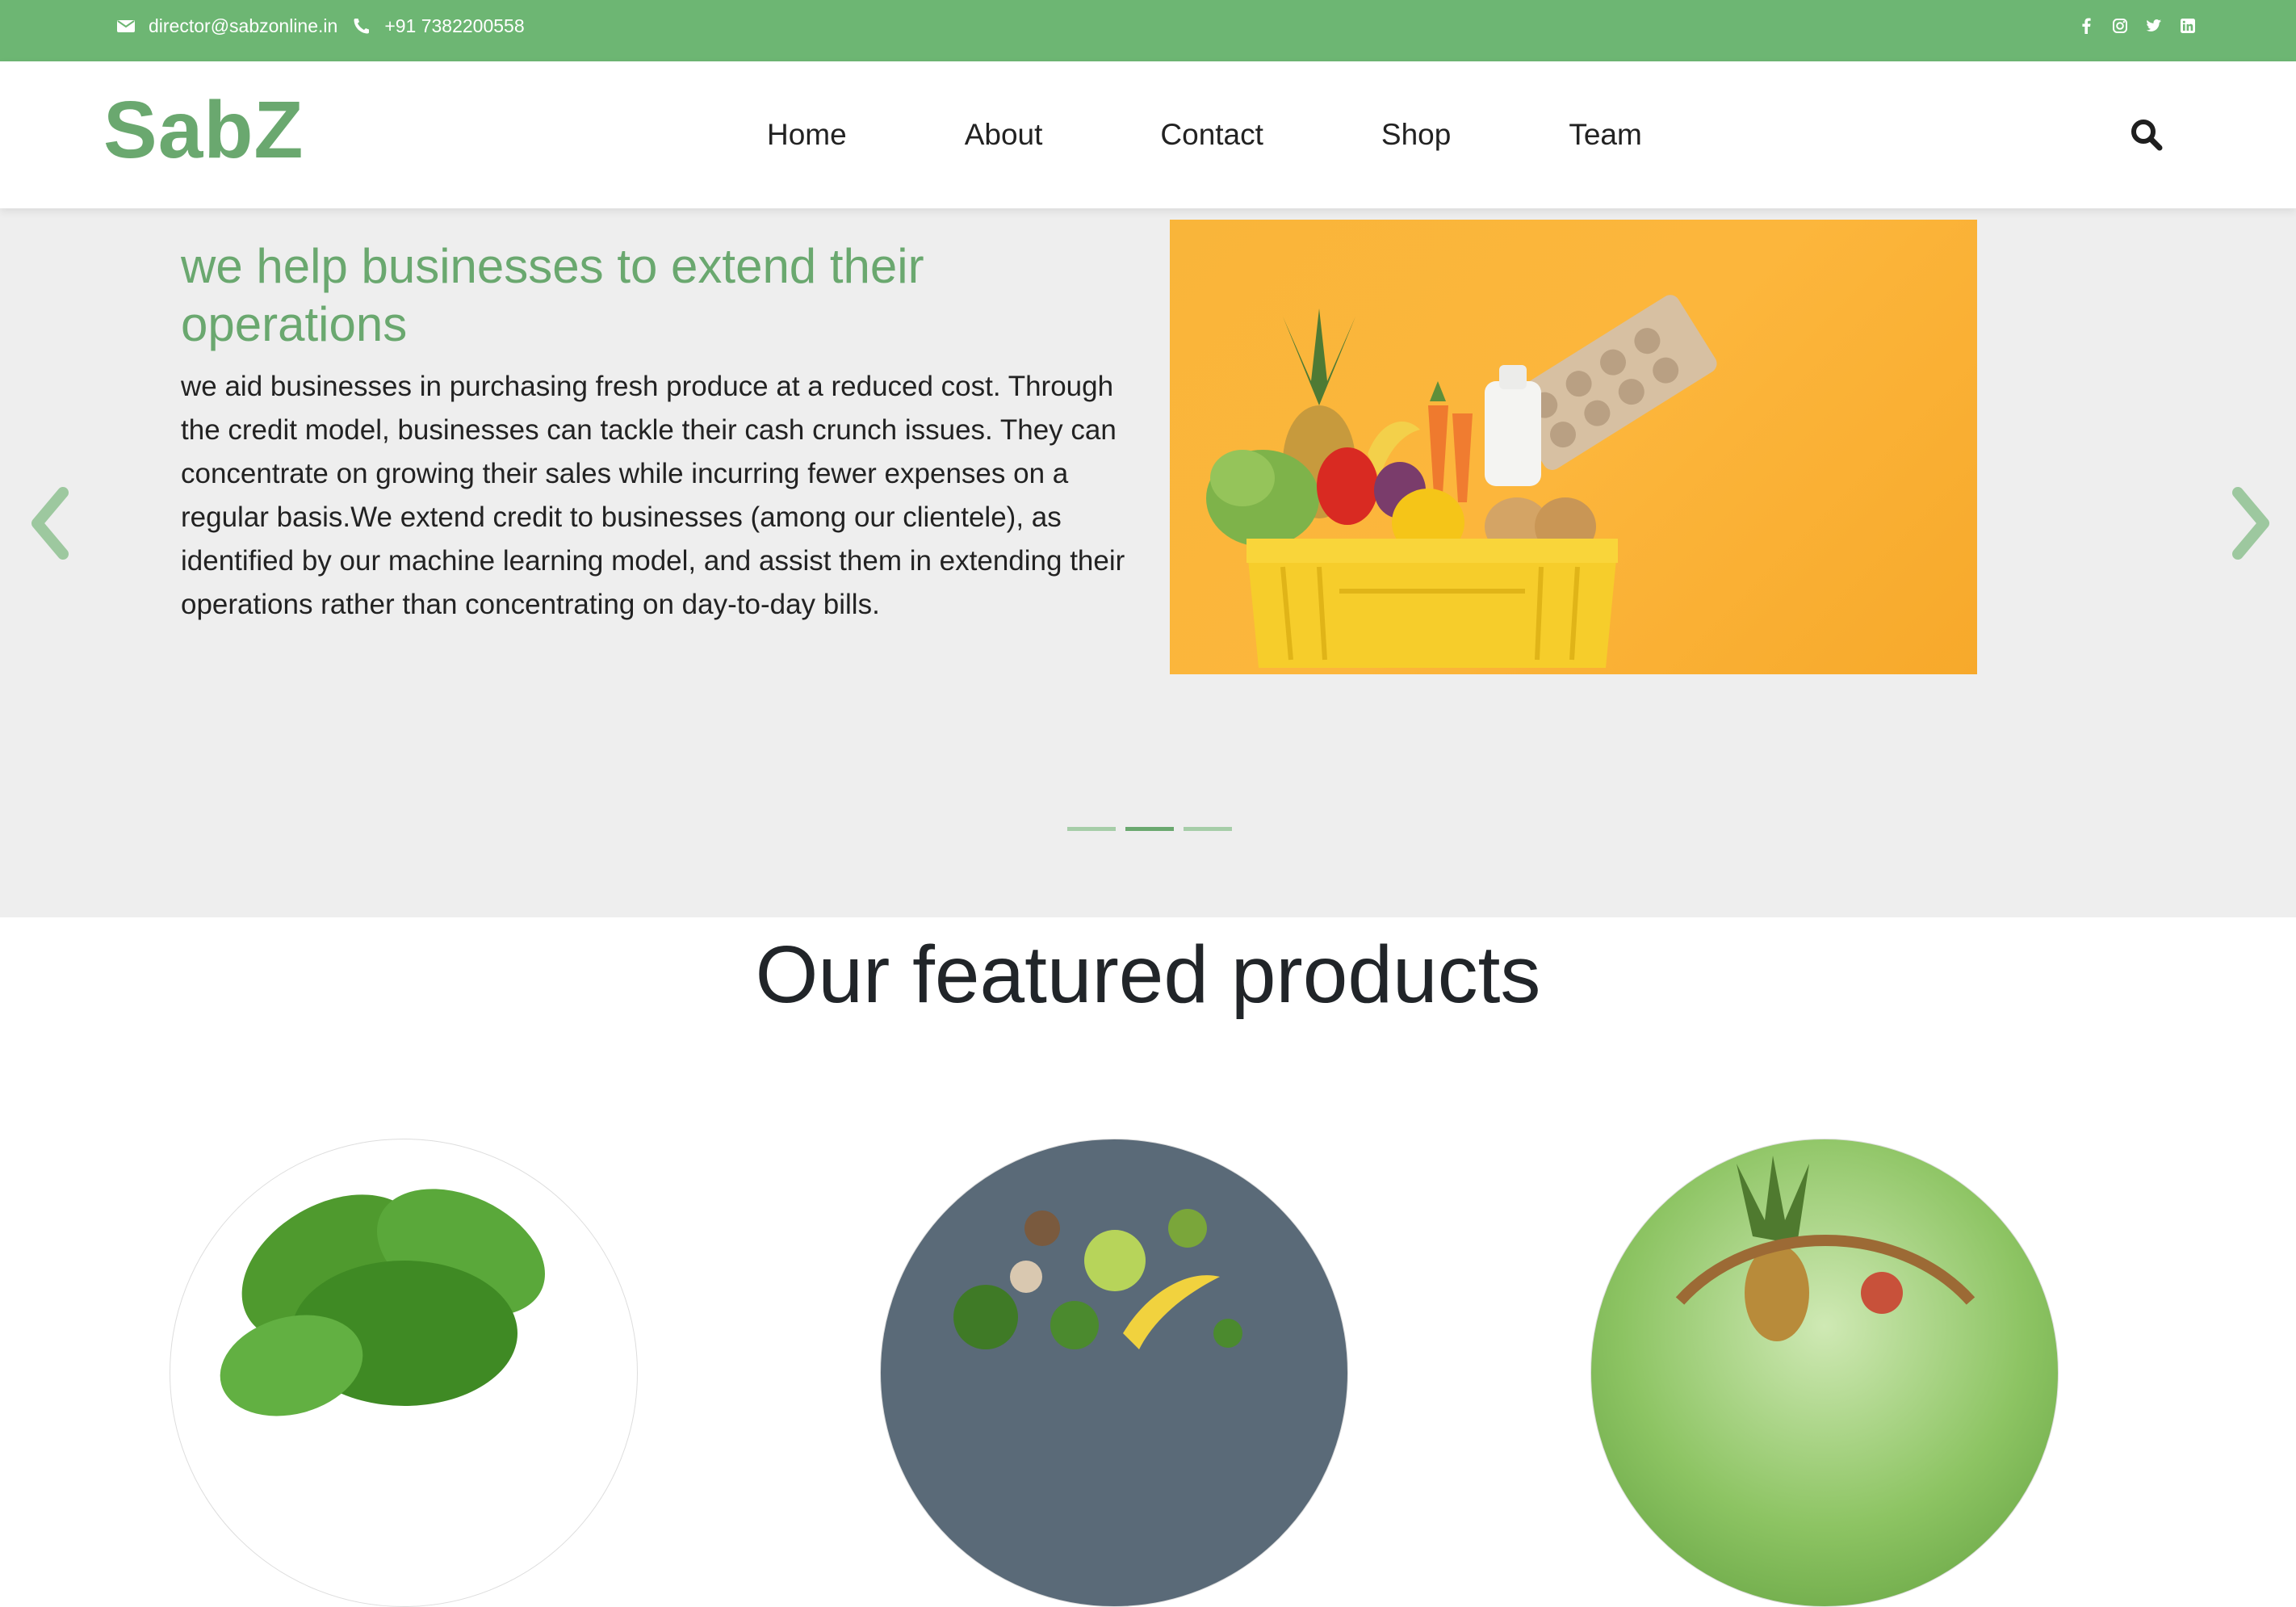  I want to click on main-nav: Home About Contact Shop Team, so click(1263, 134).